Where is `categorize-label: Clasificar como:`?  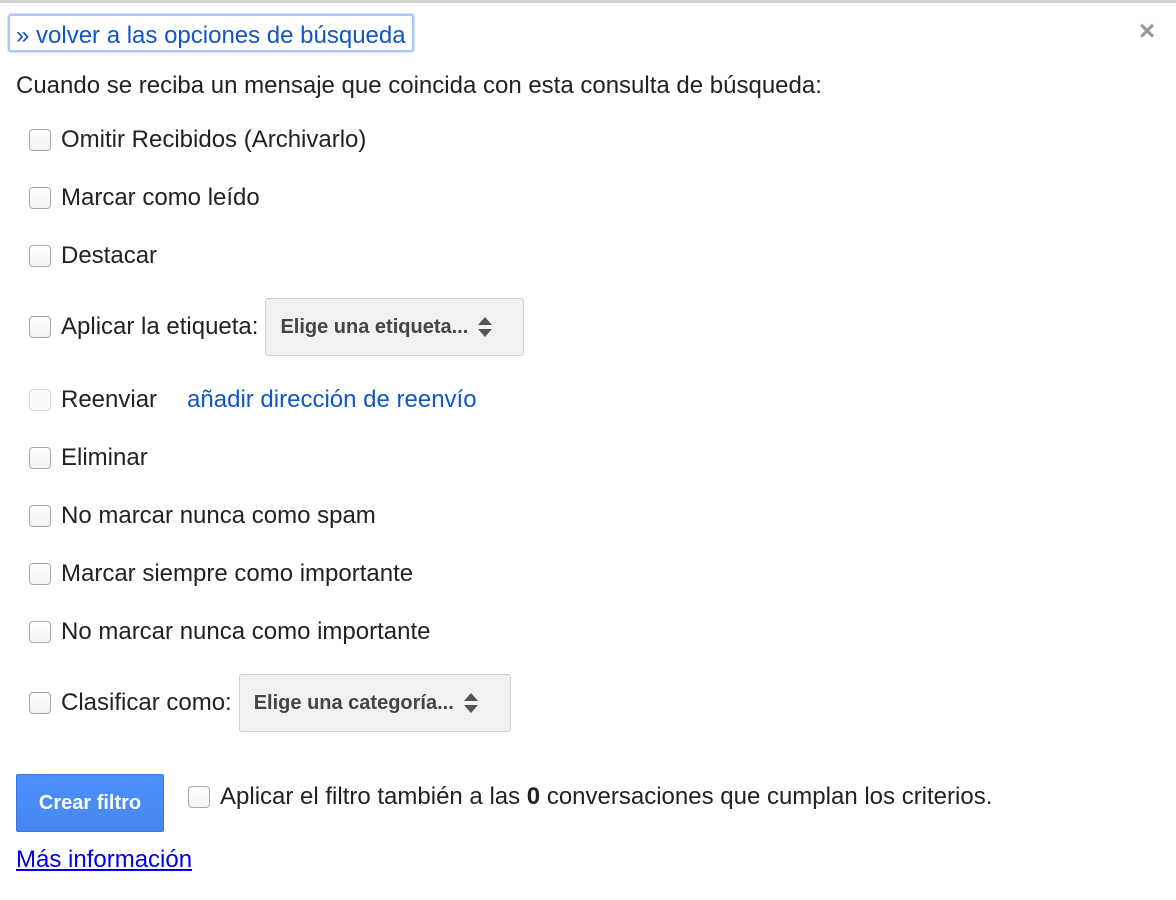
categorize-label: Clasificar como: is located at coordinates (146, 702).